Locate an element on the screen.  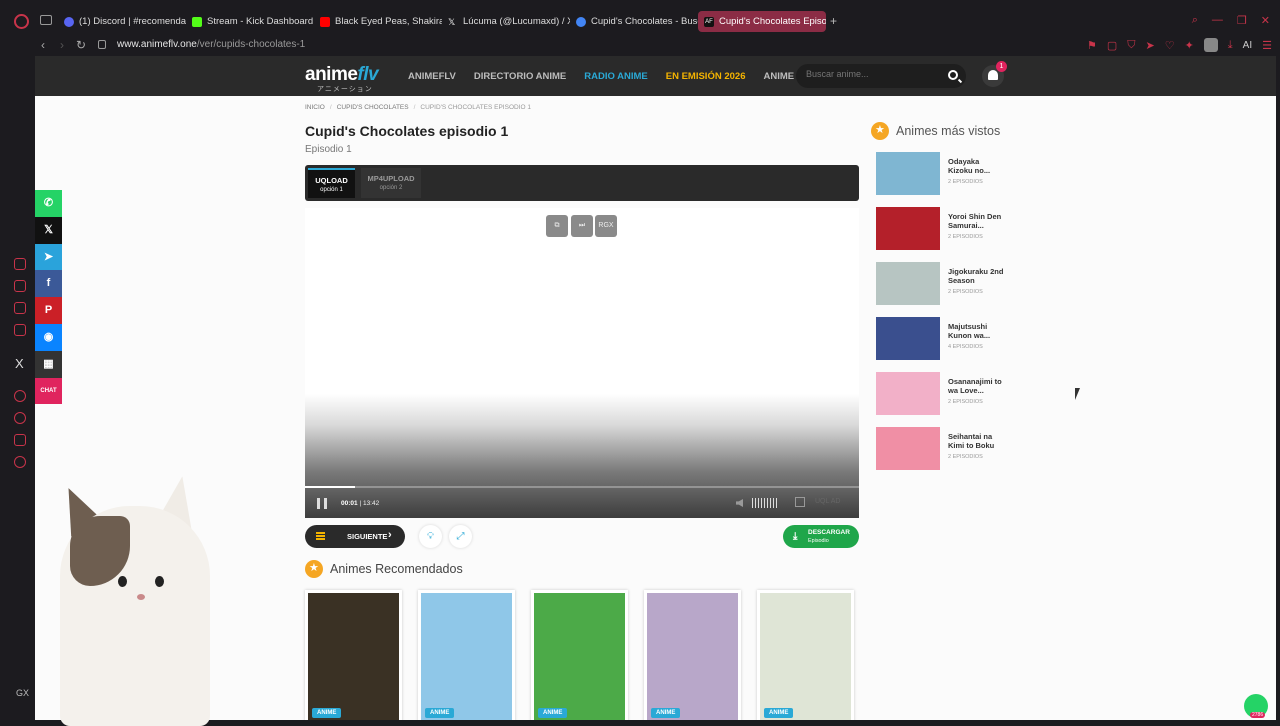
fullscreen-icon is located at coordinates (800, 502).